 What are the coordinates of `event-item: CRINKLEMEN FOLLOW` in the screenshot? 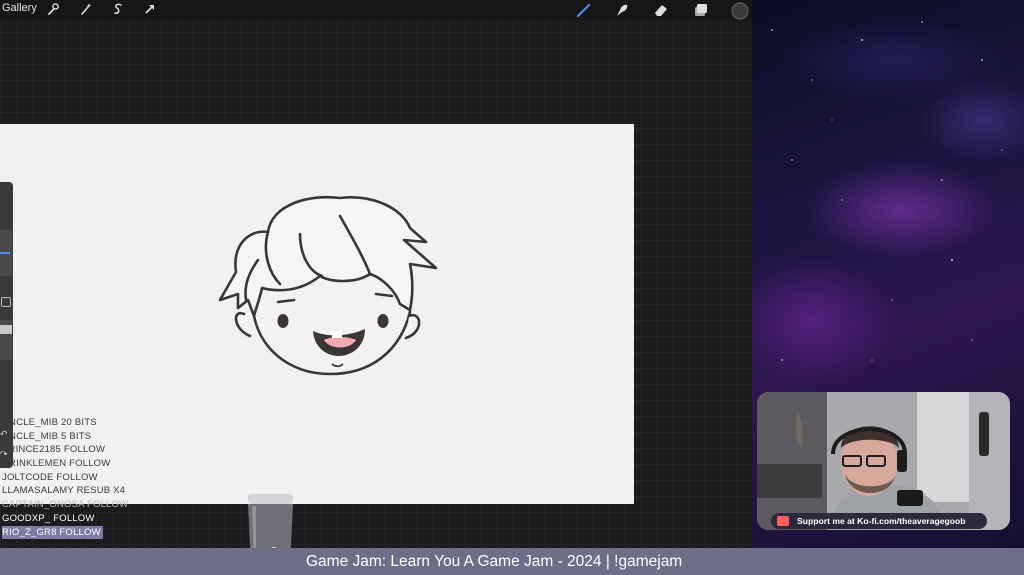 It's located at (56, 464).